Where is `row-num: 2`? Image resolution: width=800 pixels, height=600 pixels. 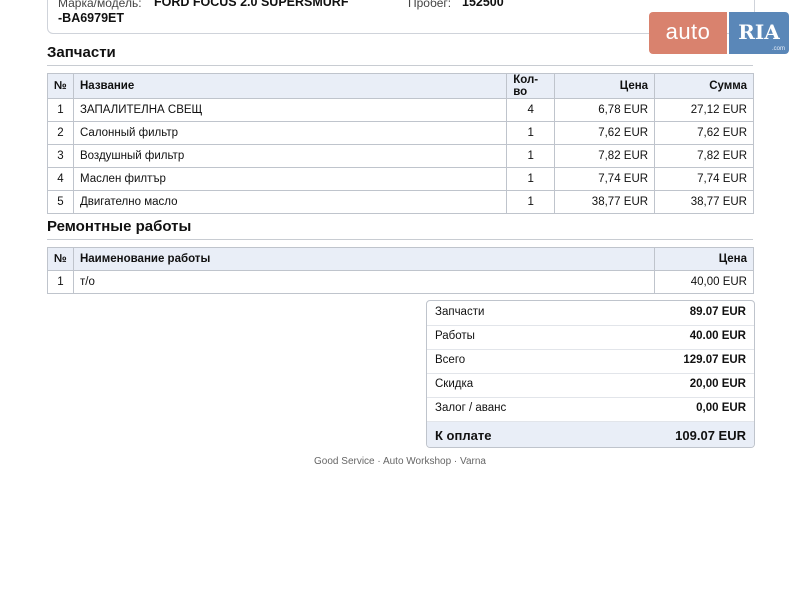
row-num: 2 is located at coordinates (60, 133).